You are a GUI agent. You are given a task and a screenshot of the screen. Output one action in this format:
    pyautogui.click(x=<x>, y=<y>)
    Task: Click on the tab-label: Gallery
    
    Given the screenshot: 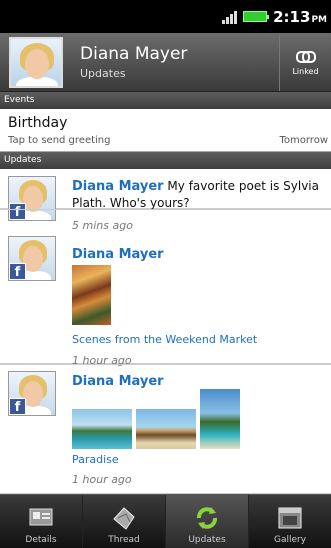 What is the action you would take?
    pyautogui.click(x=290, y=540)
    